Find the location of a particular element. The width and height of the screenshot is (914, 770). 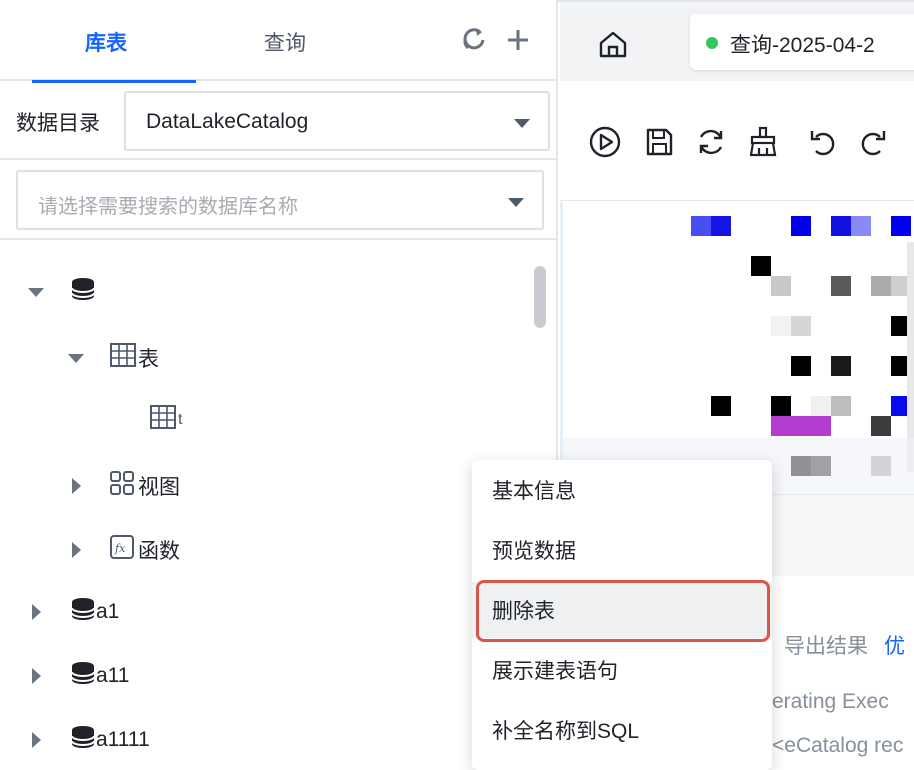

optimize-link: 优 is located at coordinates (894, 646).